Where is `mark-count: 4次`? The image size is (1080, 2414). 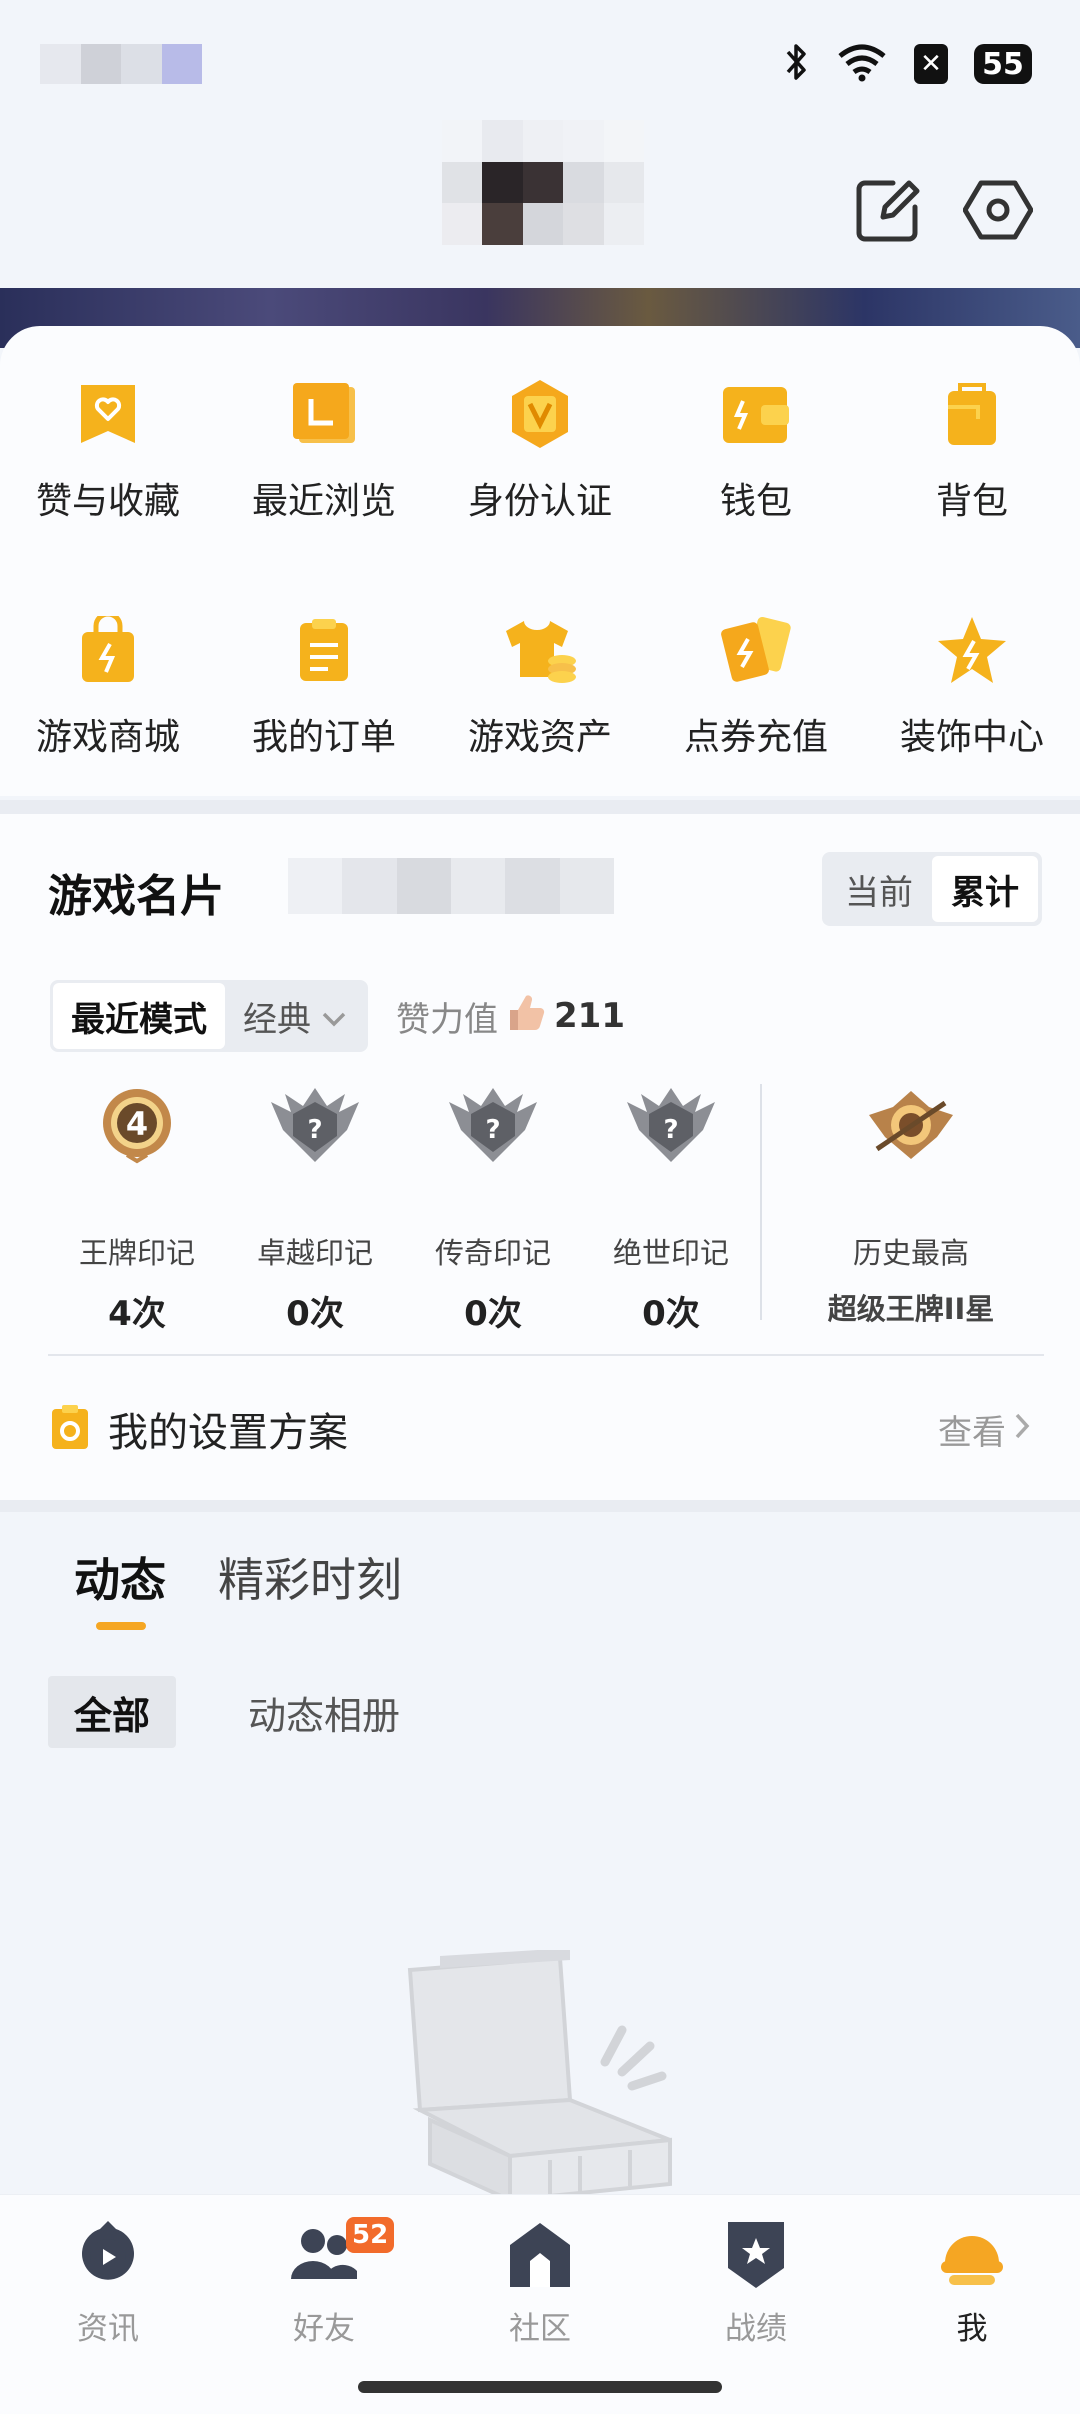 mark-count: 4次 is located at coordinates (137, 1314).